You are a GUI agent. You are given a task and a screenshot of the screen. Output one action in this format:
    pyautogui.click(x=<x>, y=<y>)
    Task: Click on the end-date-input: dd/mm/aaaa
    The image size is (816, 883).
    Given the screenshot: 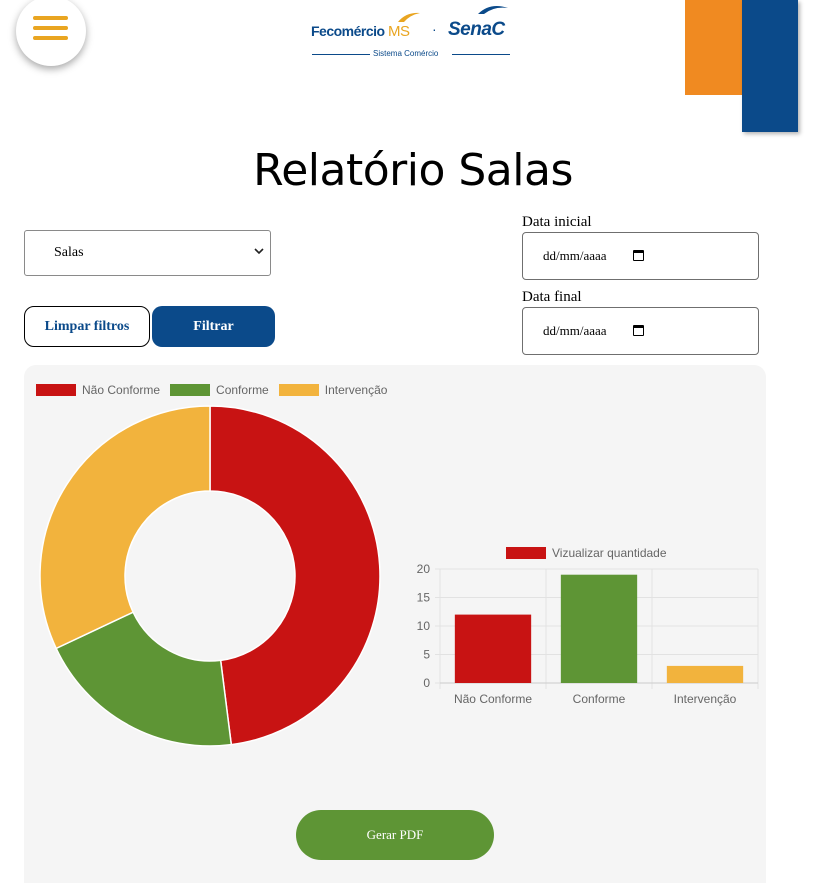 What is the action you would take?
    pyautogui.click(x=640, y=331)
    